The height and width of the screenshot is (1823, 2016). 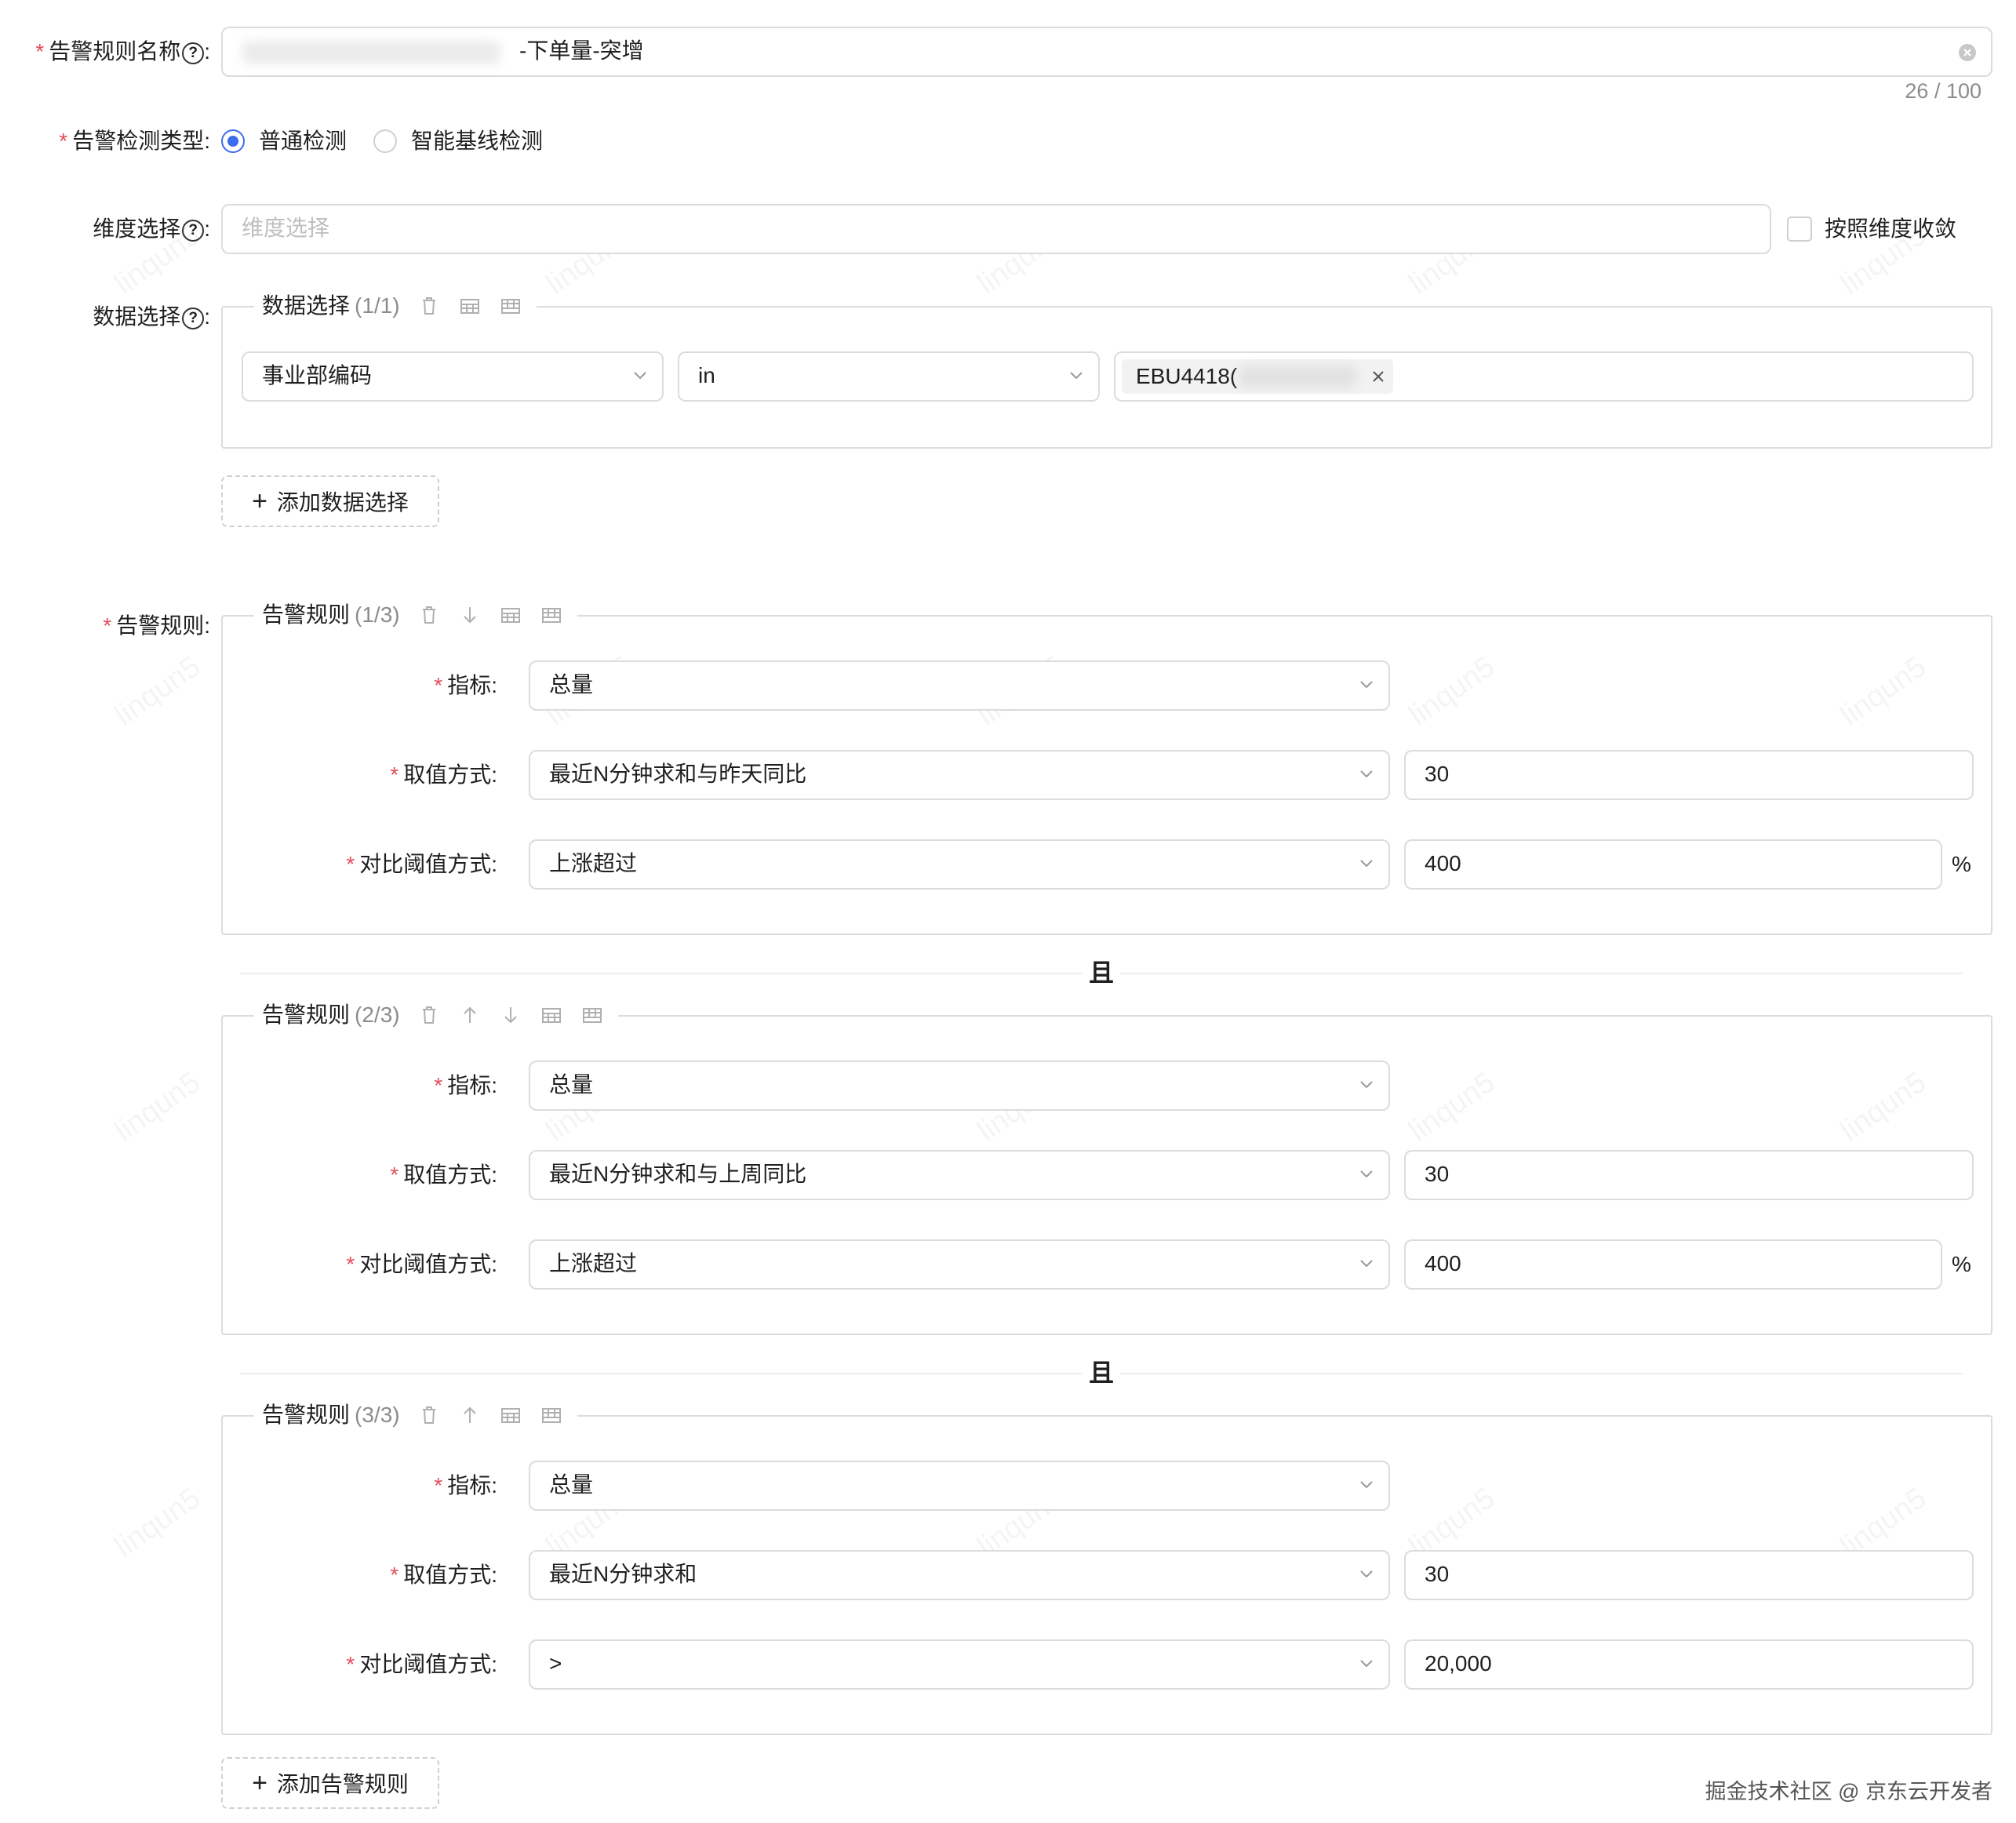 What do you see at coordinates (317, 376) in the screenshot?
I see `field-value: 事业部编码` at bounding box center [317, 376].